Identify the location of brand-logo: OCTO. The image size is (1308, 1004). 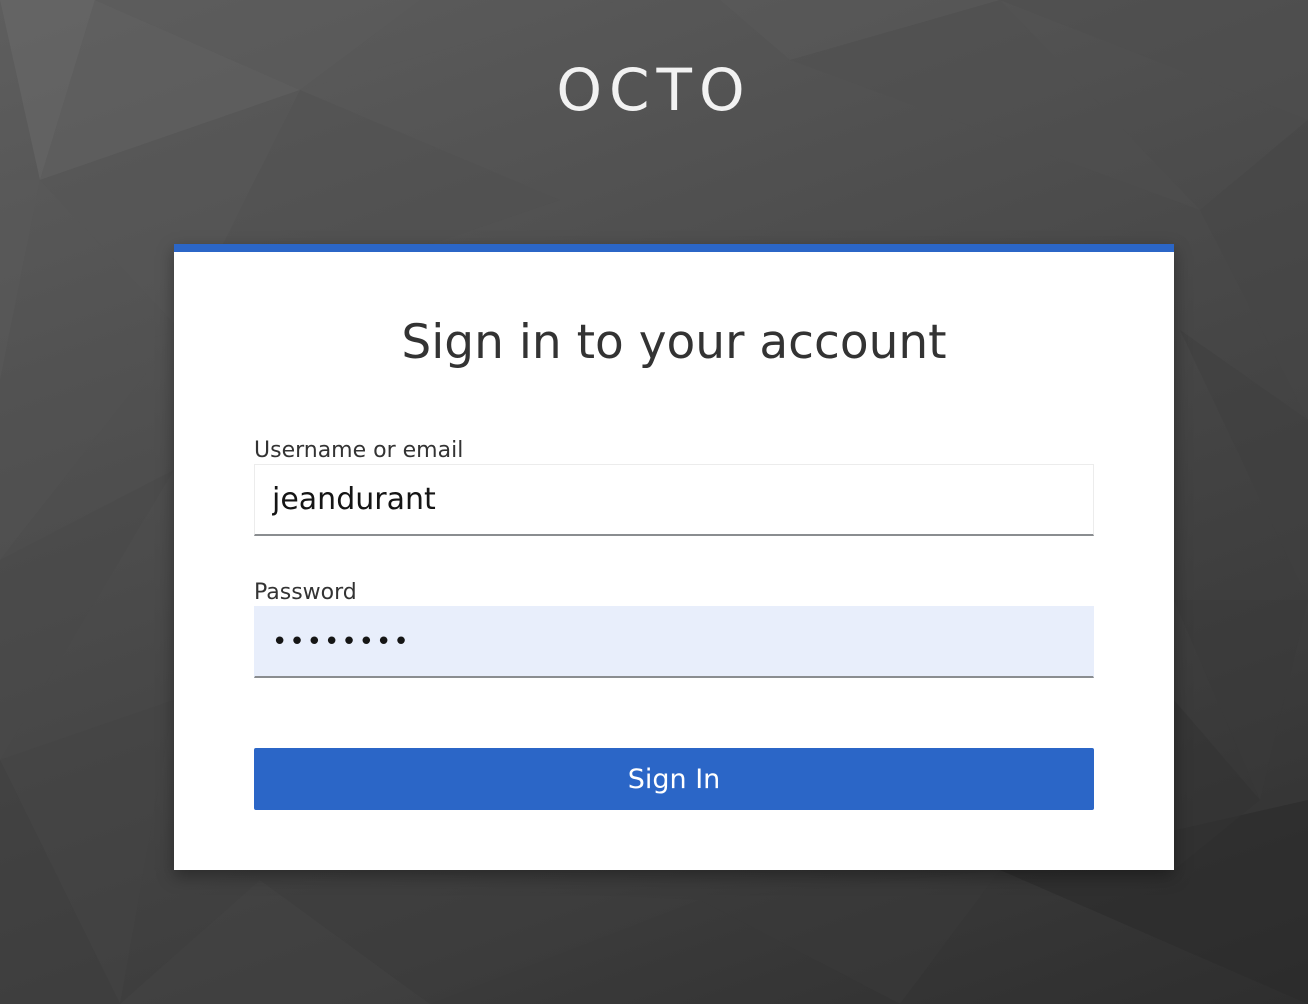
(654, 90).